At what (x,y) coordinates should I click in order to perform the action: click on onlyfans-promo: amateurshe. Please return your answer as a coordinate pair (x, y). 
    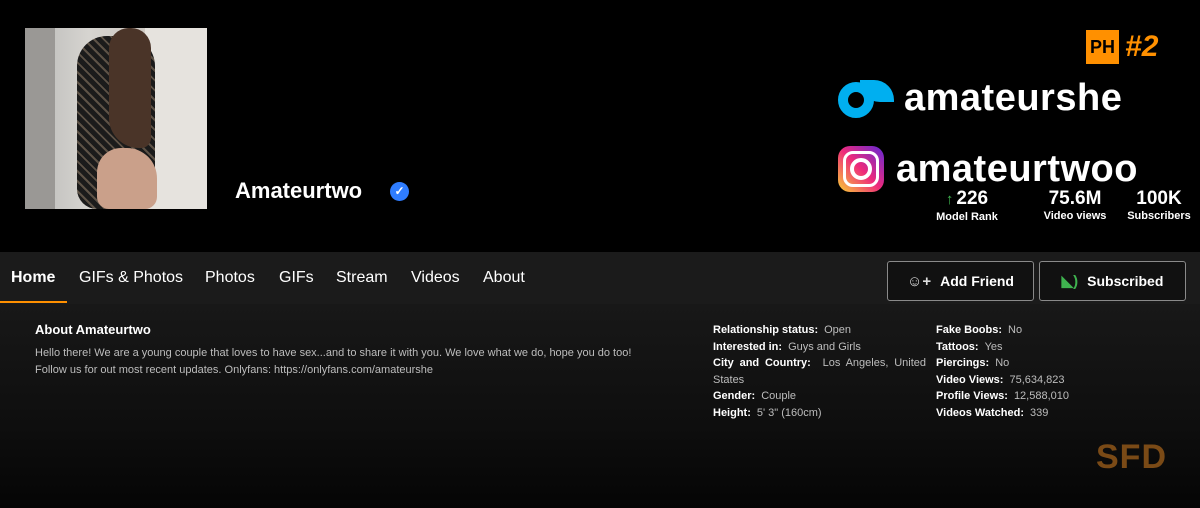
    Looking at the image, I should click on (980, 98).